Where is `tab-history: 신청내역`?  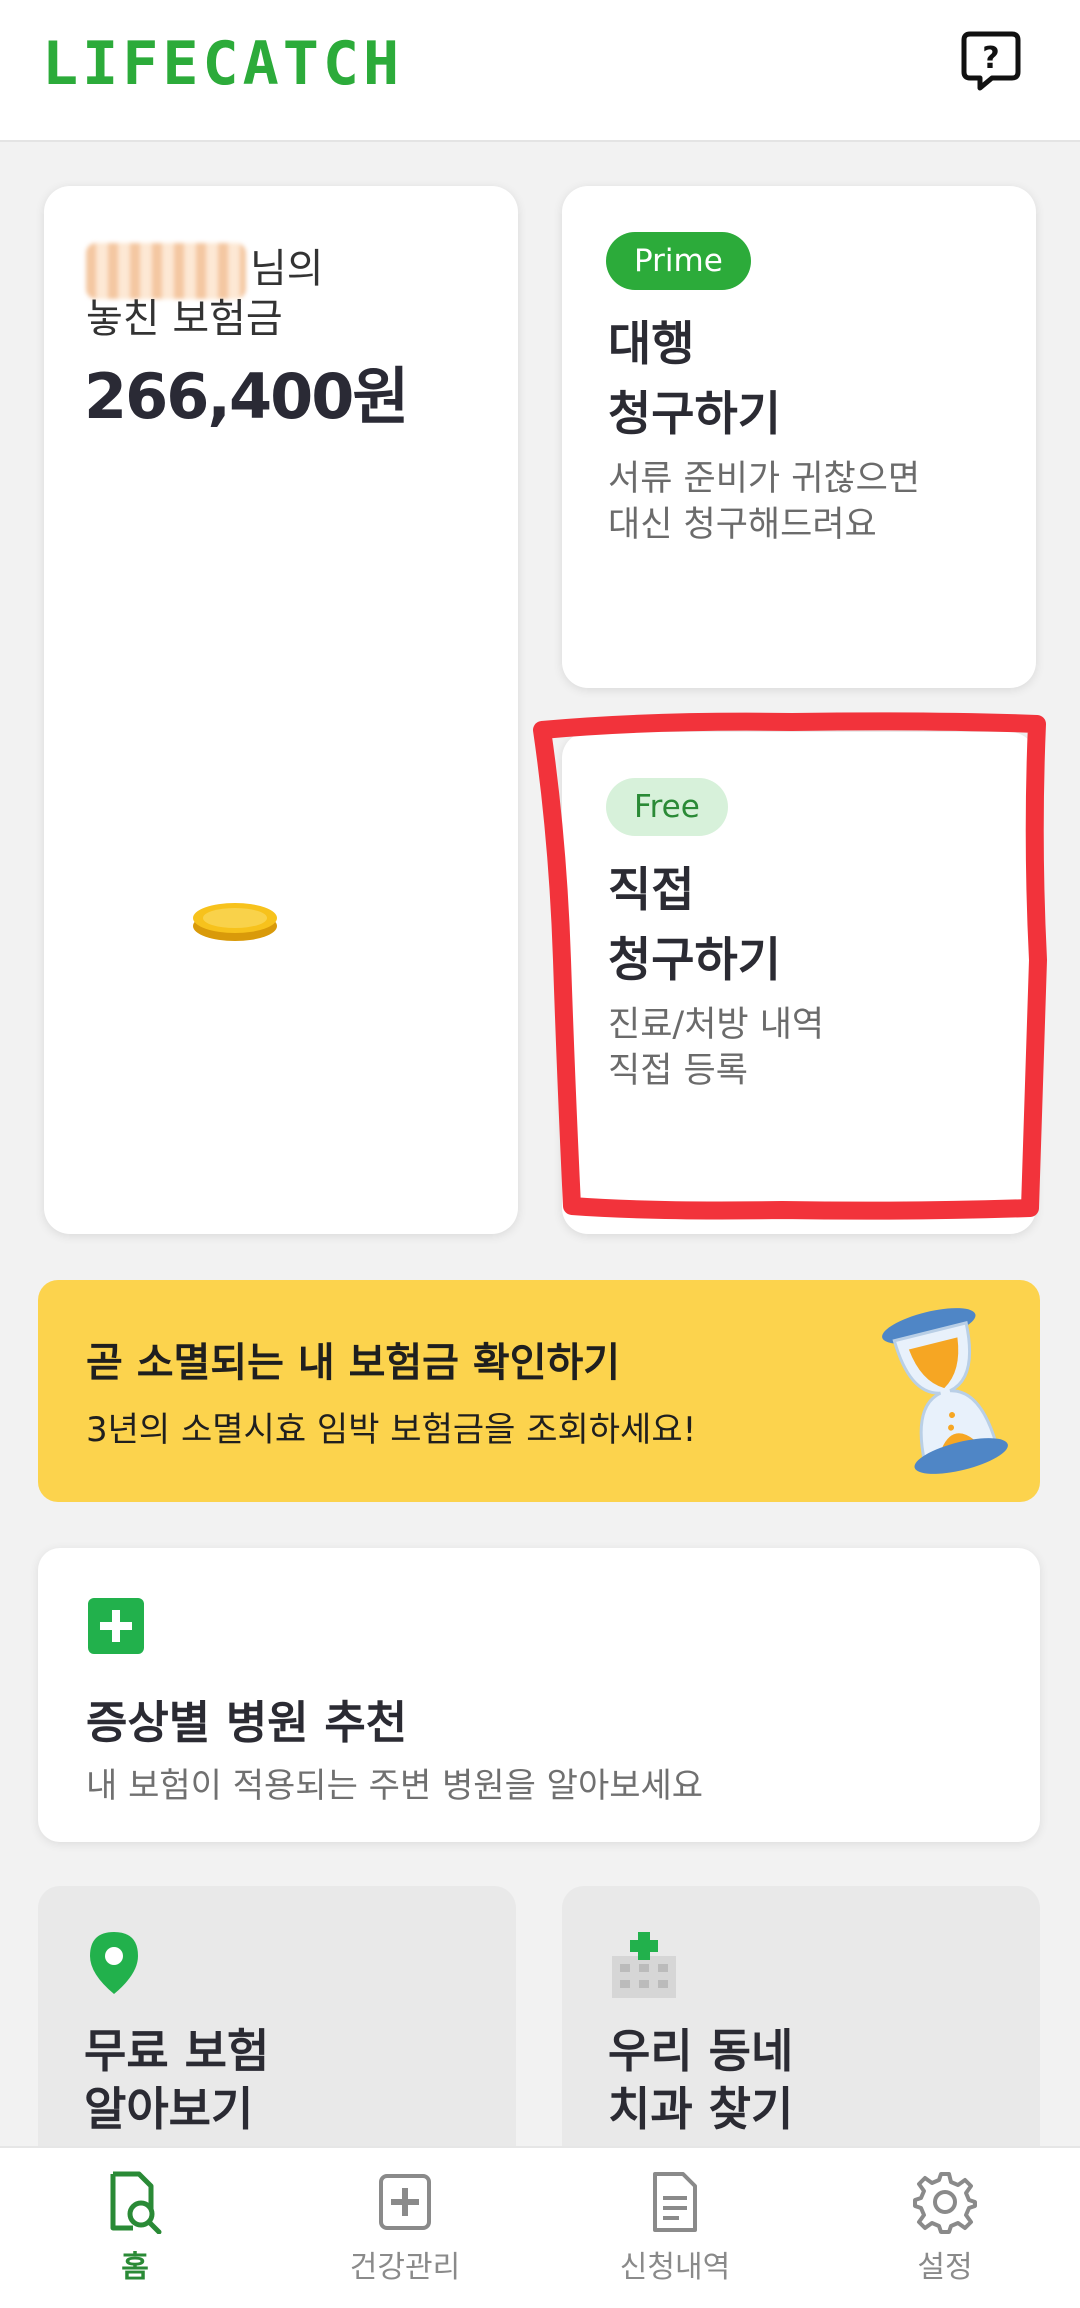
tab-history: 신청내역 is located at coordinates (675, 2235).